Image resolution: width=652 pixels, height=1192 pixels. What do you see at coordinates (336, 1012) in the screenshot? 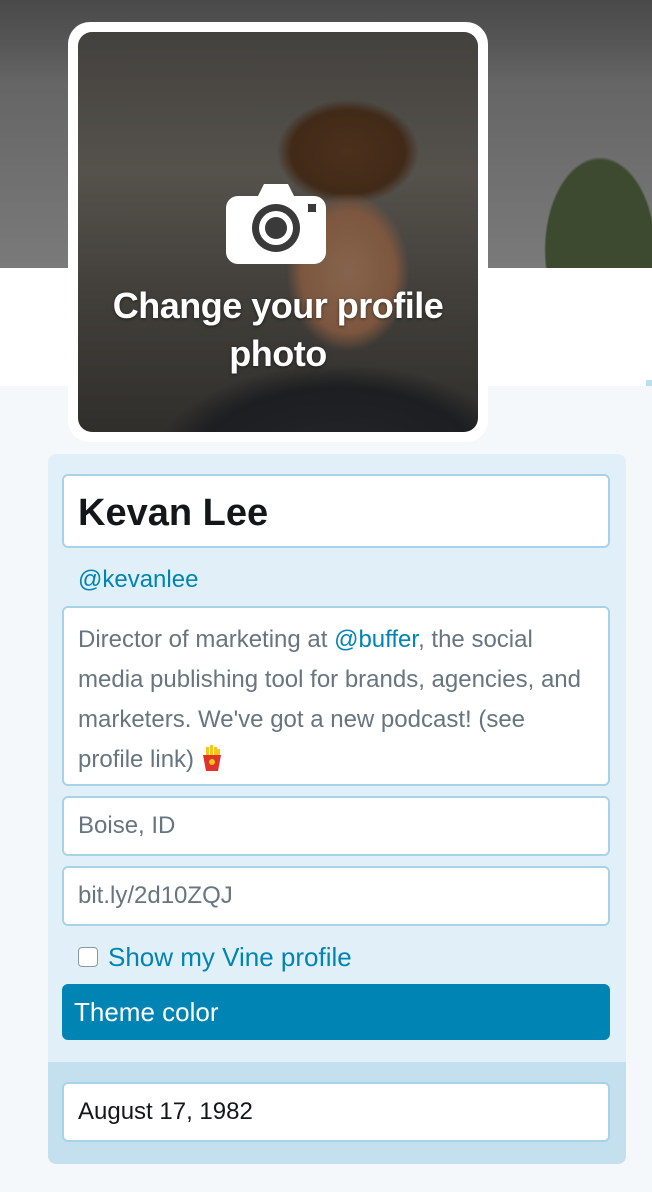
I see `theme-color-button: Theme color` at bounding box center [336, 1012].